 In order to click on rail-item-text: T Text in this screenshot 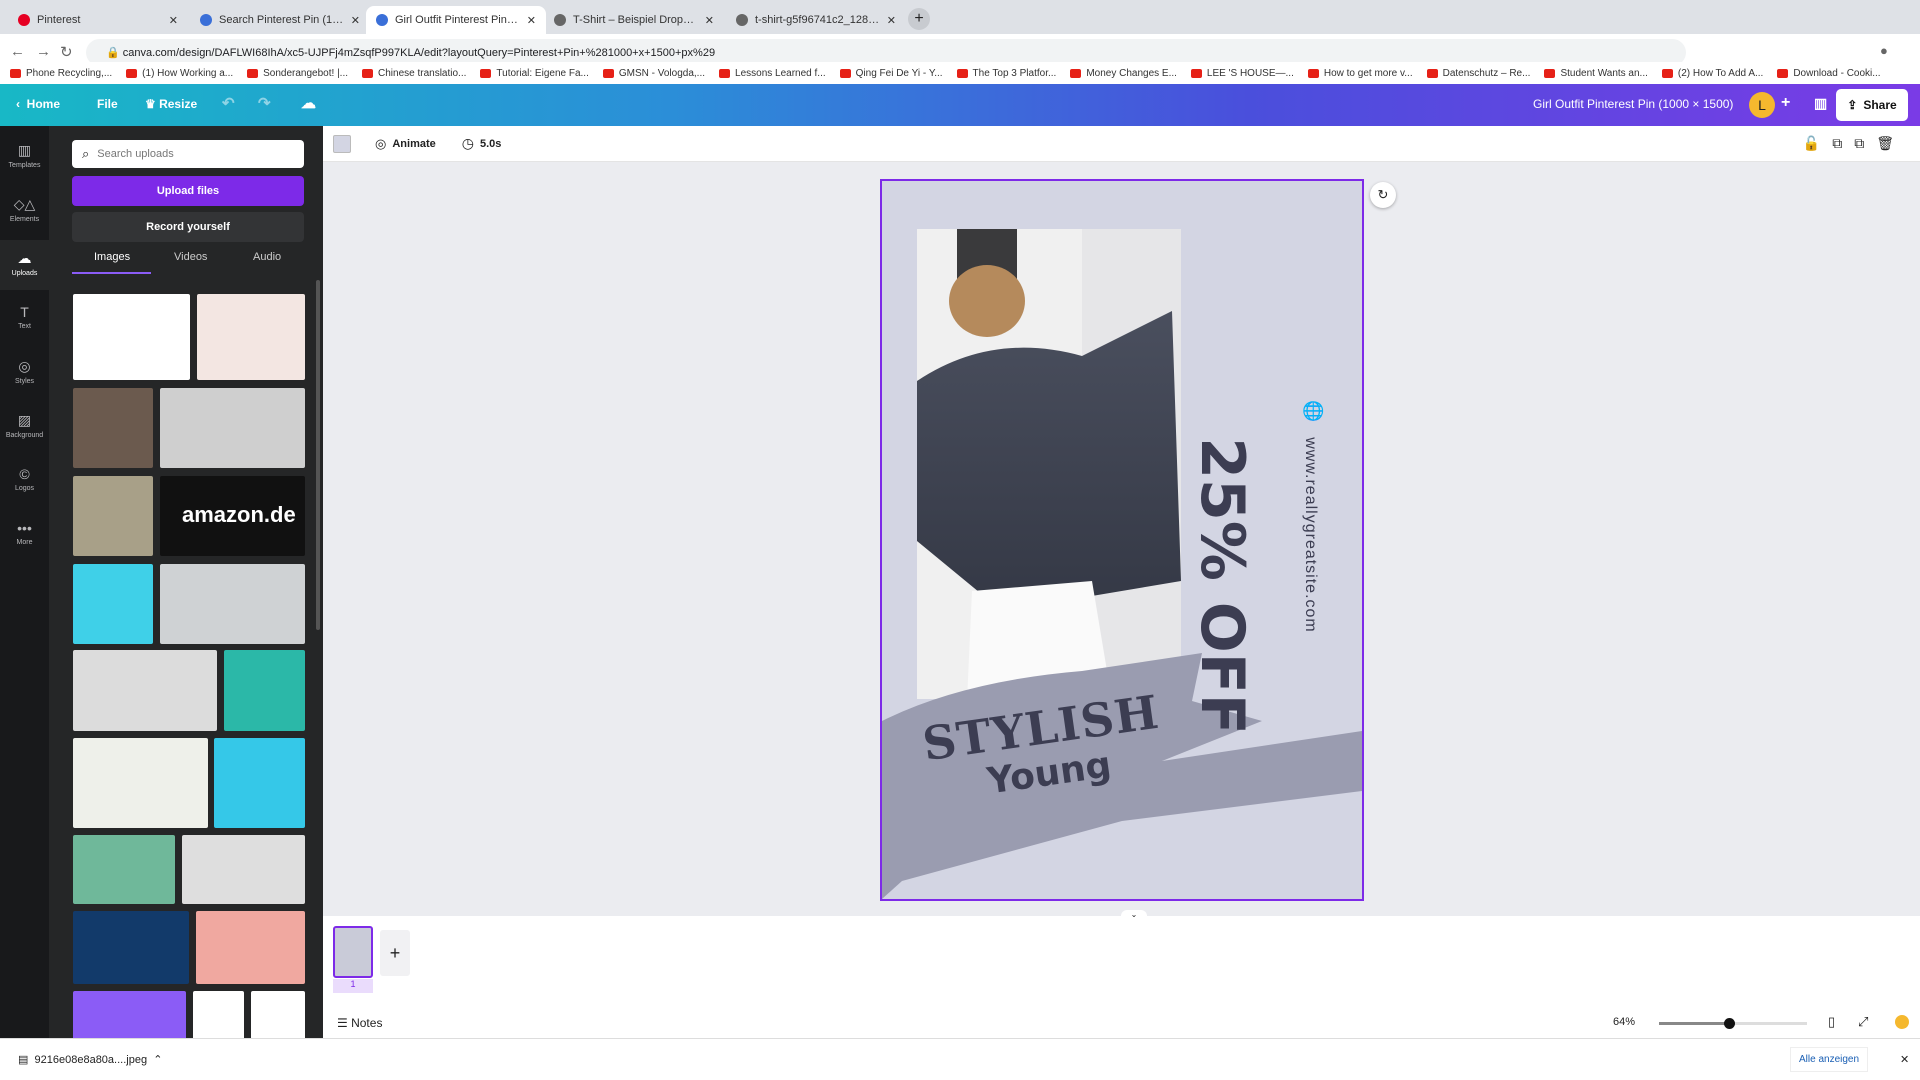, I will do `click(24, 319)`.